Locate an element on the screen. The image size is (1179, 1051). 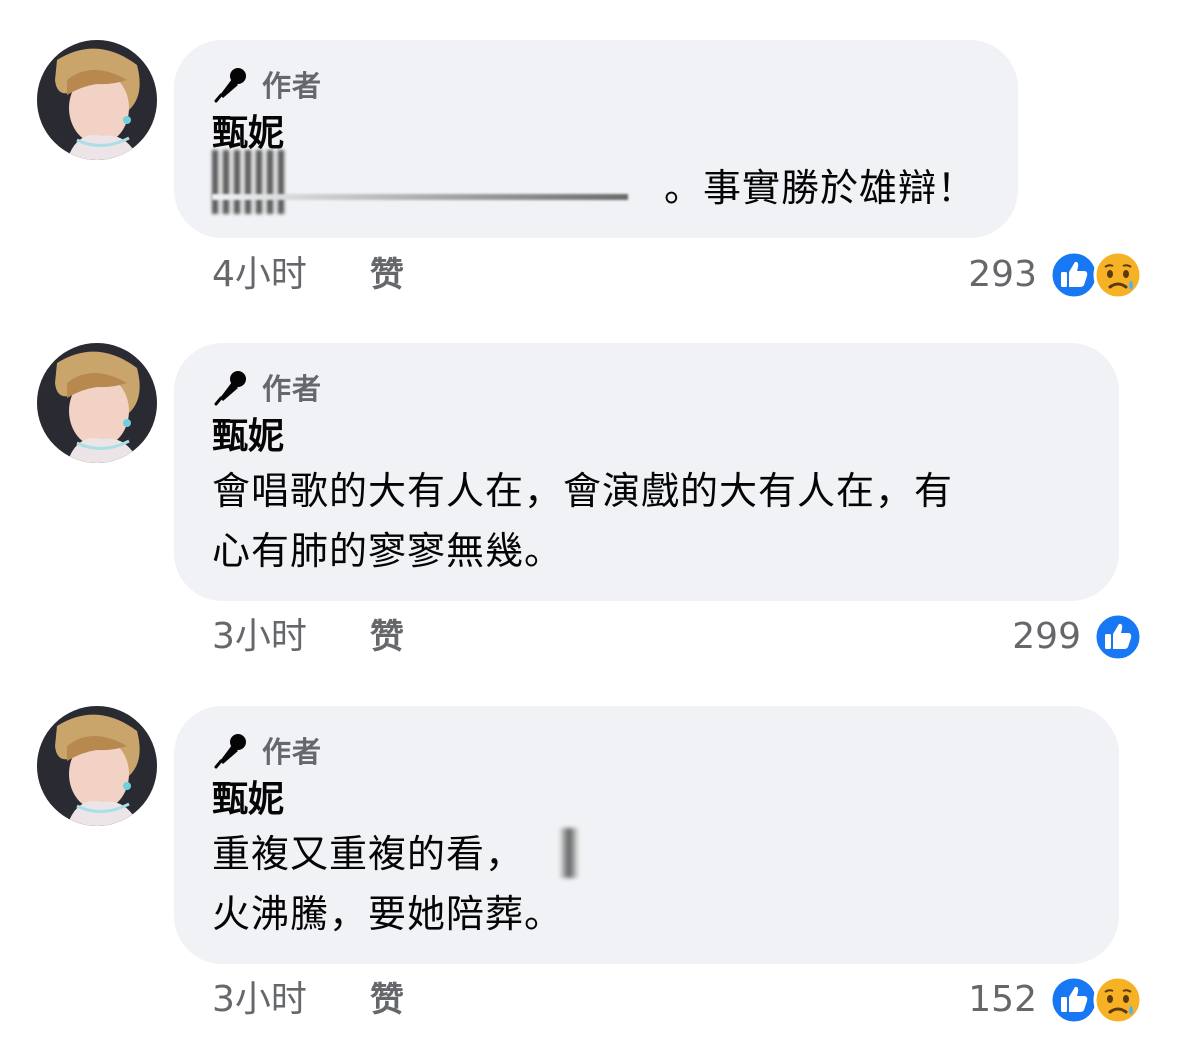
reaction-summary: 299 is located at coordinates (1077, 637).